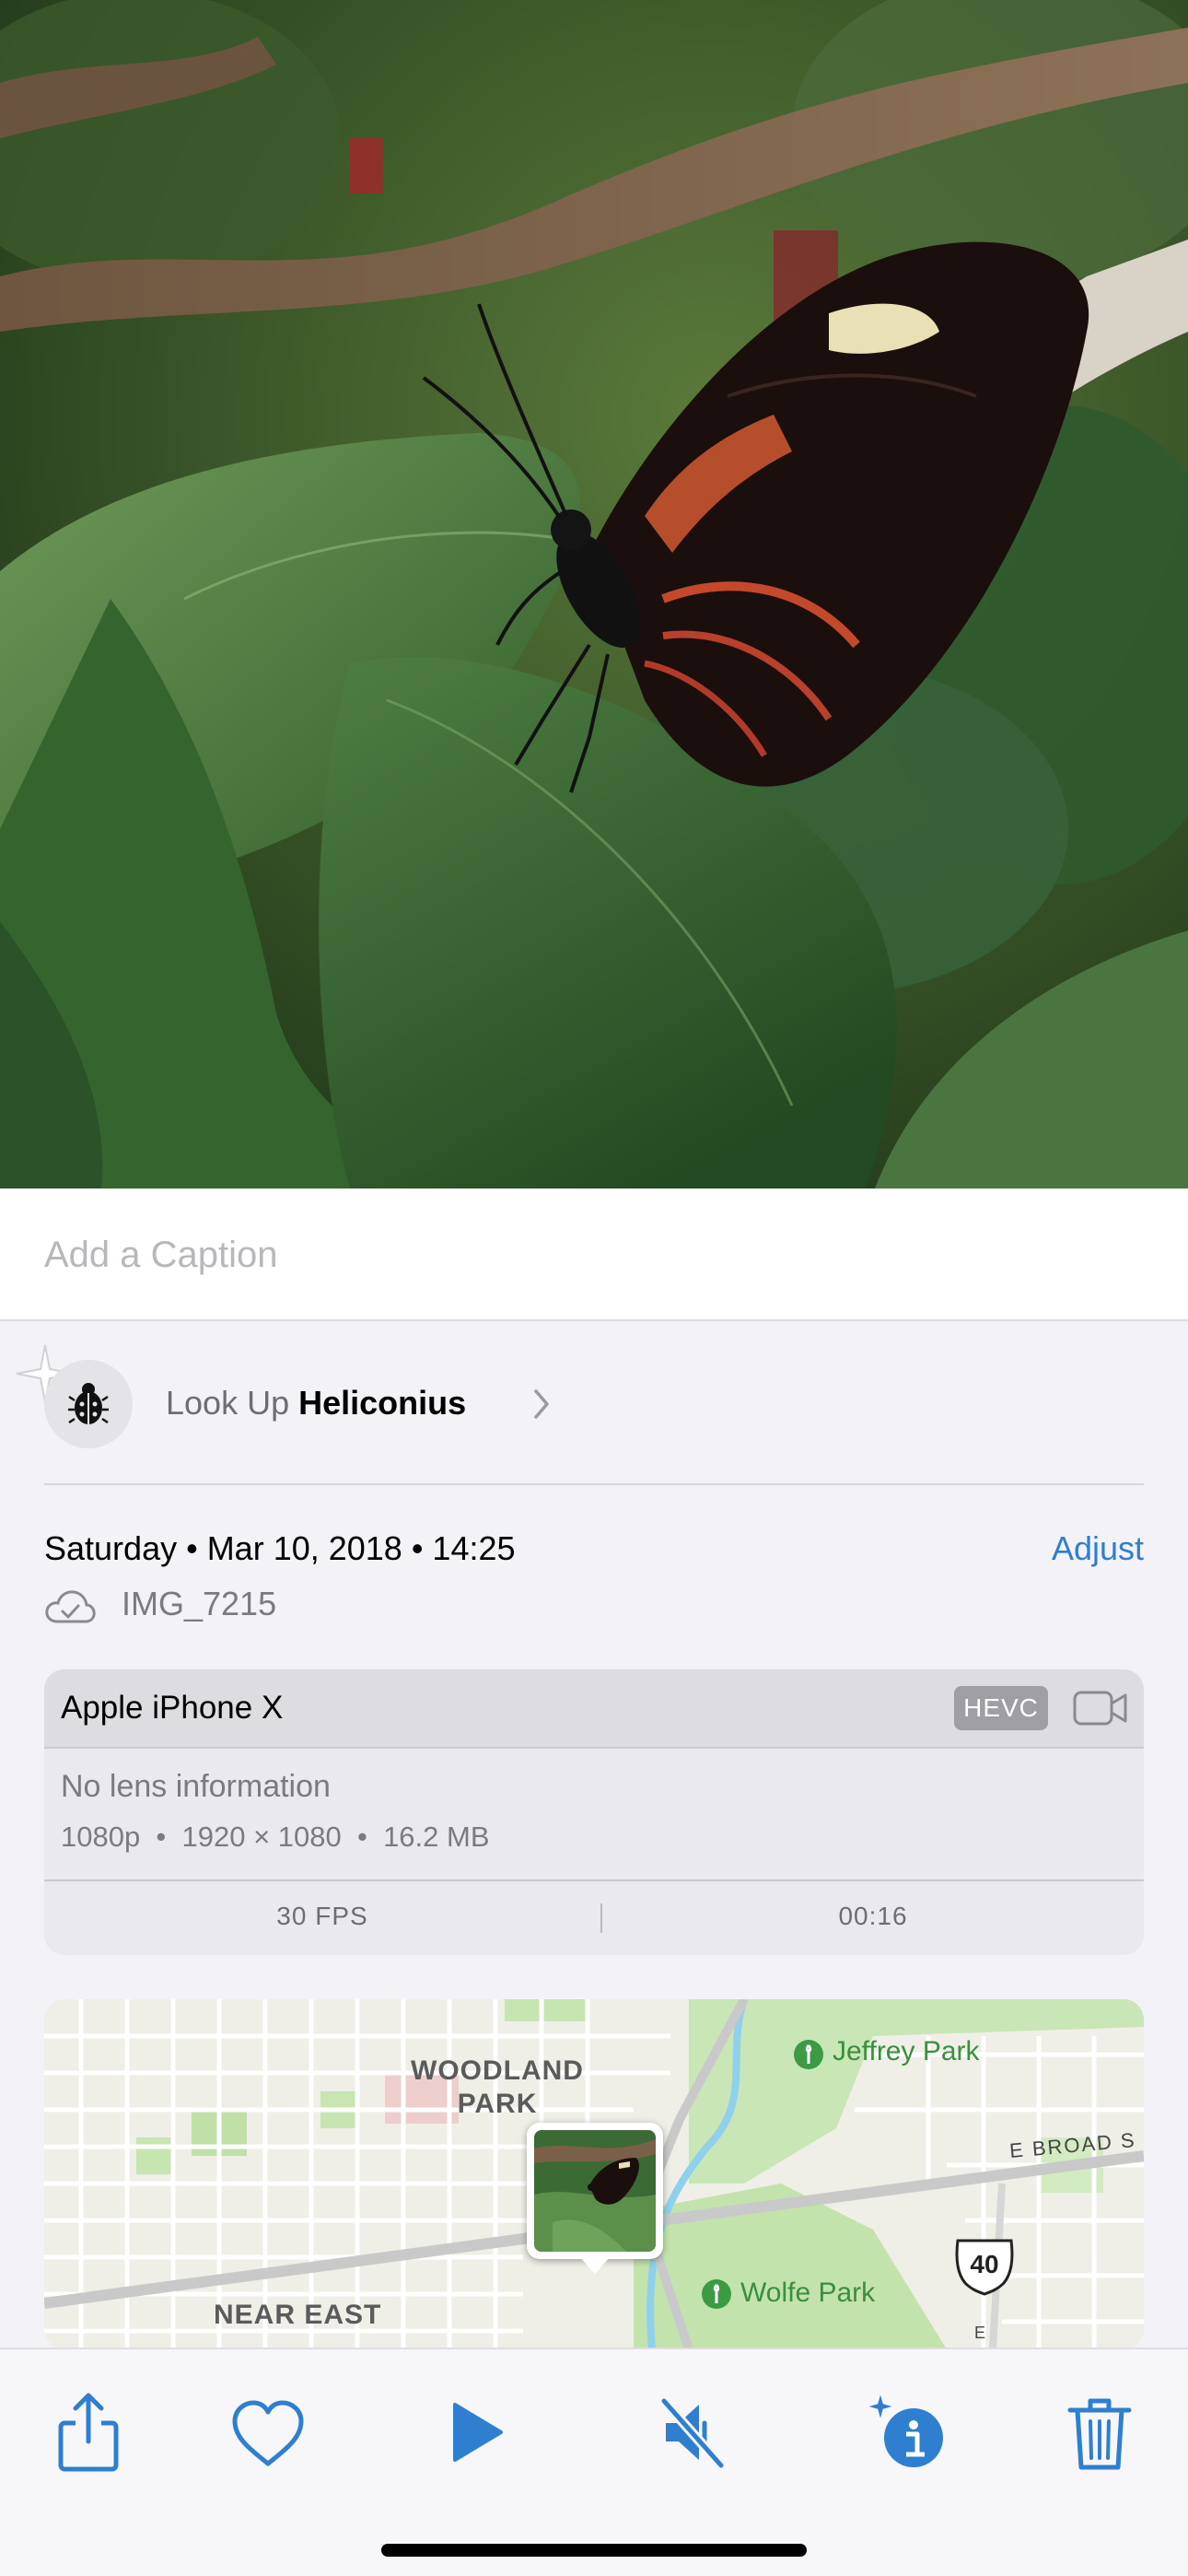 This screenshot has height=2576, width=1188. I want to click on trash-icon, so click(1099, 2434).